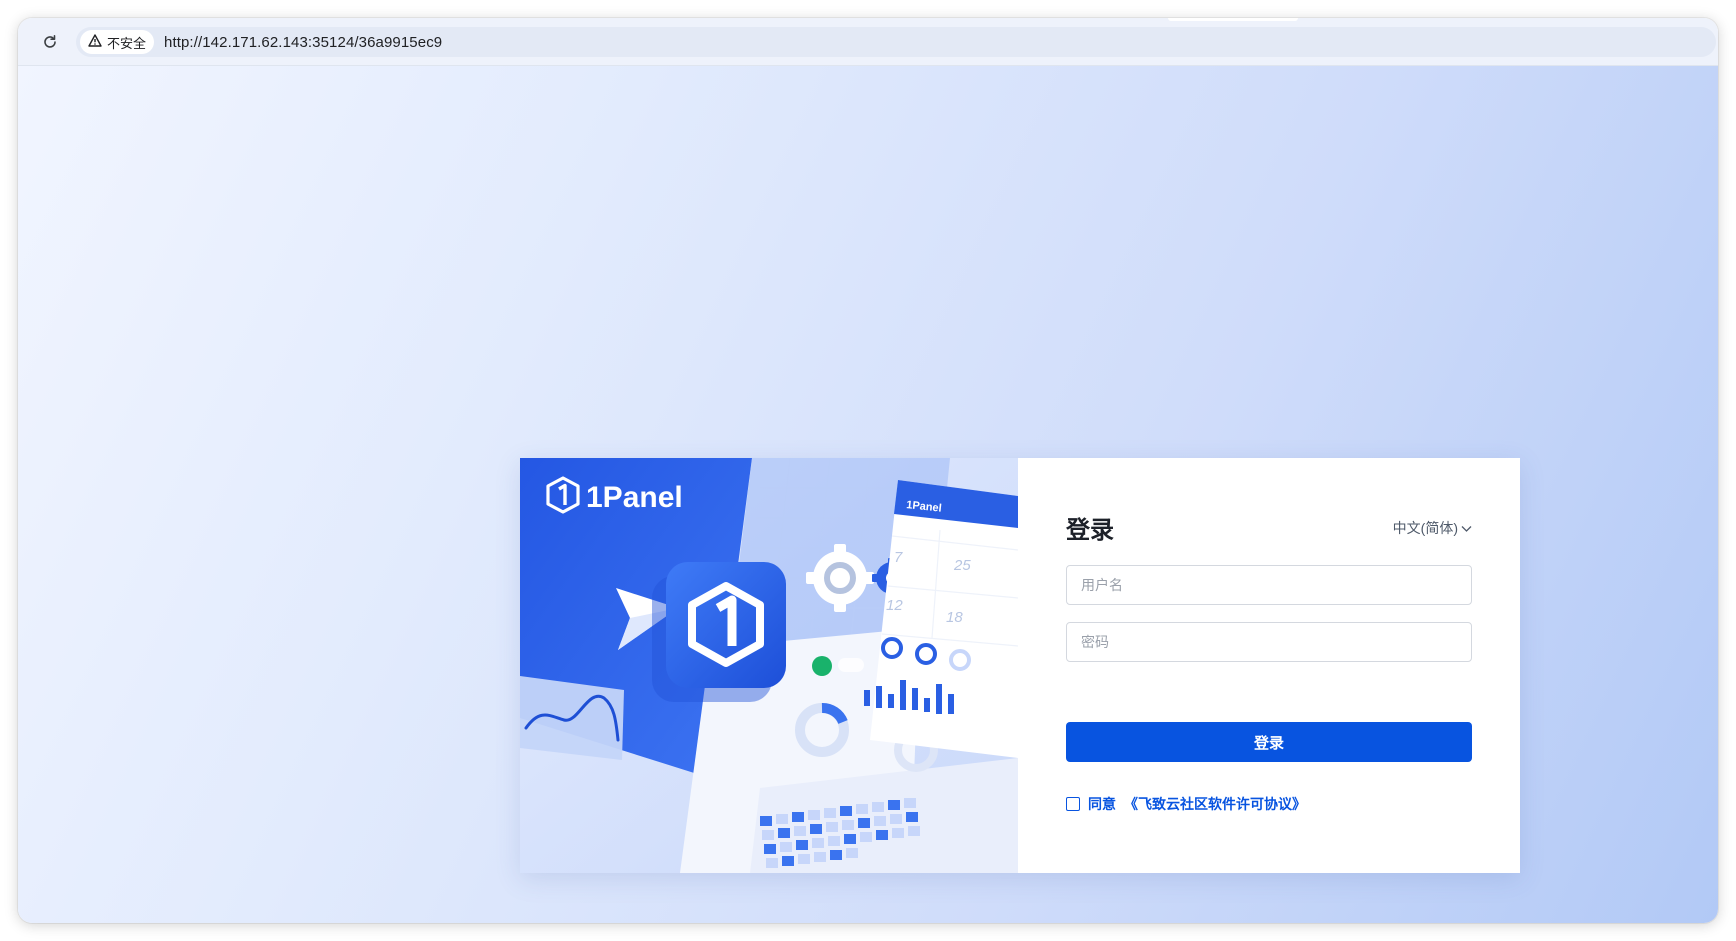 This screenshot has height=941, width=1736. Describe the element at coordinates (95, 42) in the screenshot. I see `warning-icon` at that location.